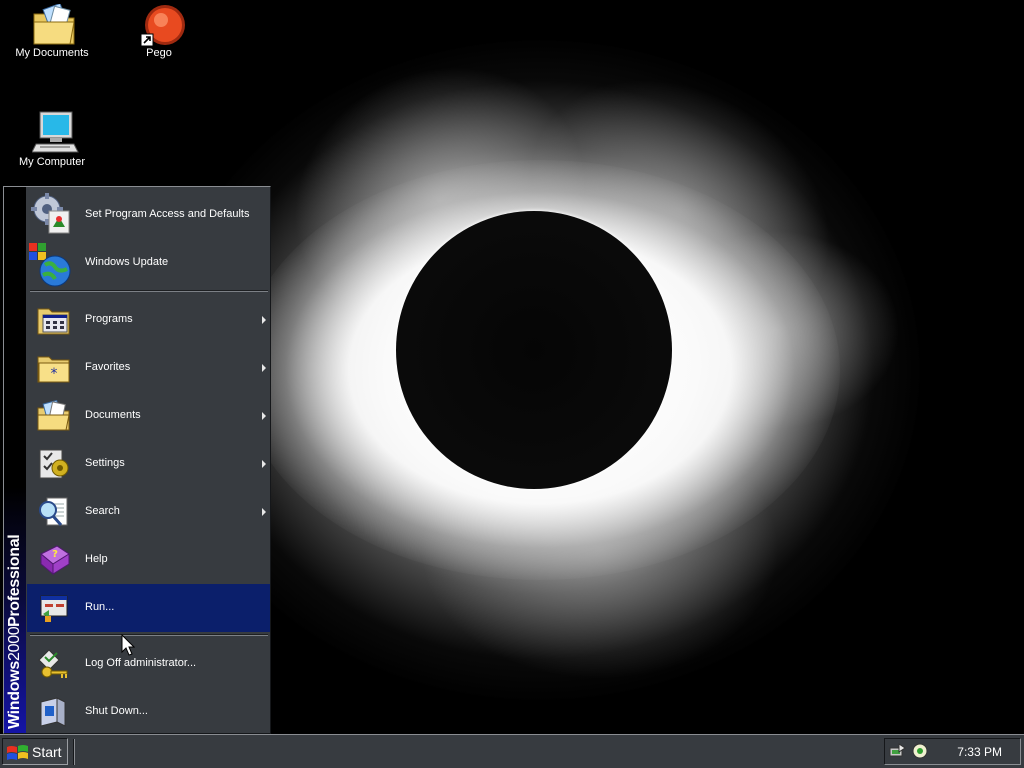 The width and height of the screenshot is (1024, 768). What do you see at coordinates (920, 751) in the screenshot?
I see `volume-icon` at bounding box center [920, 751].